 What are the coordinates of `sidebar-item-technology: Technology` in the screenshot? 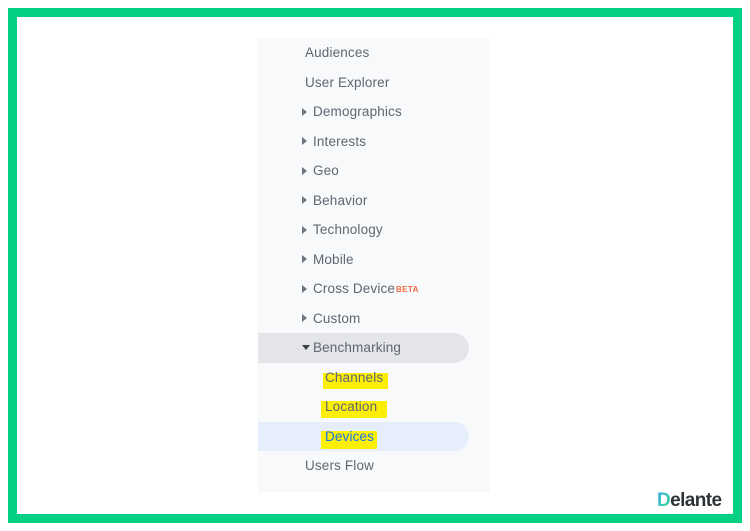 It's located at (374, 230).